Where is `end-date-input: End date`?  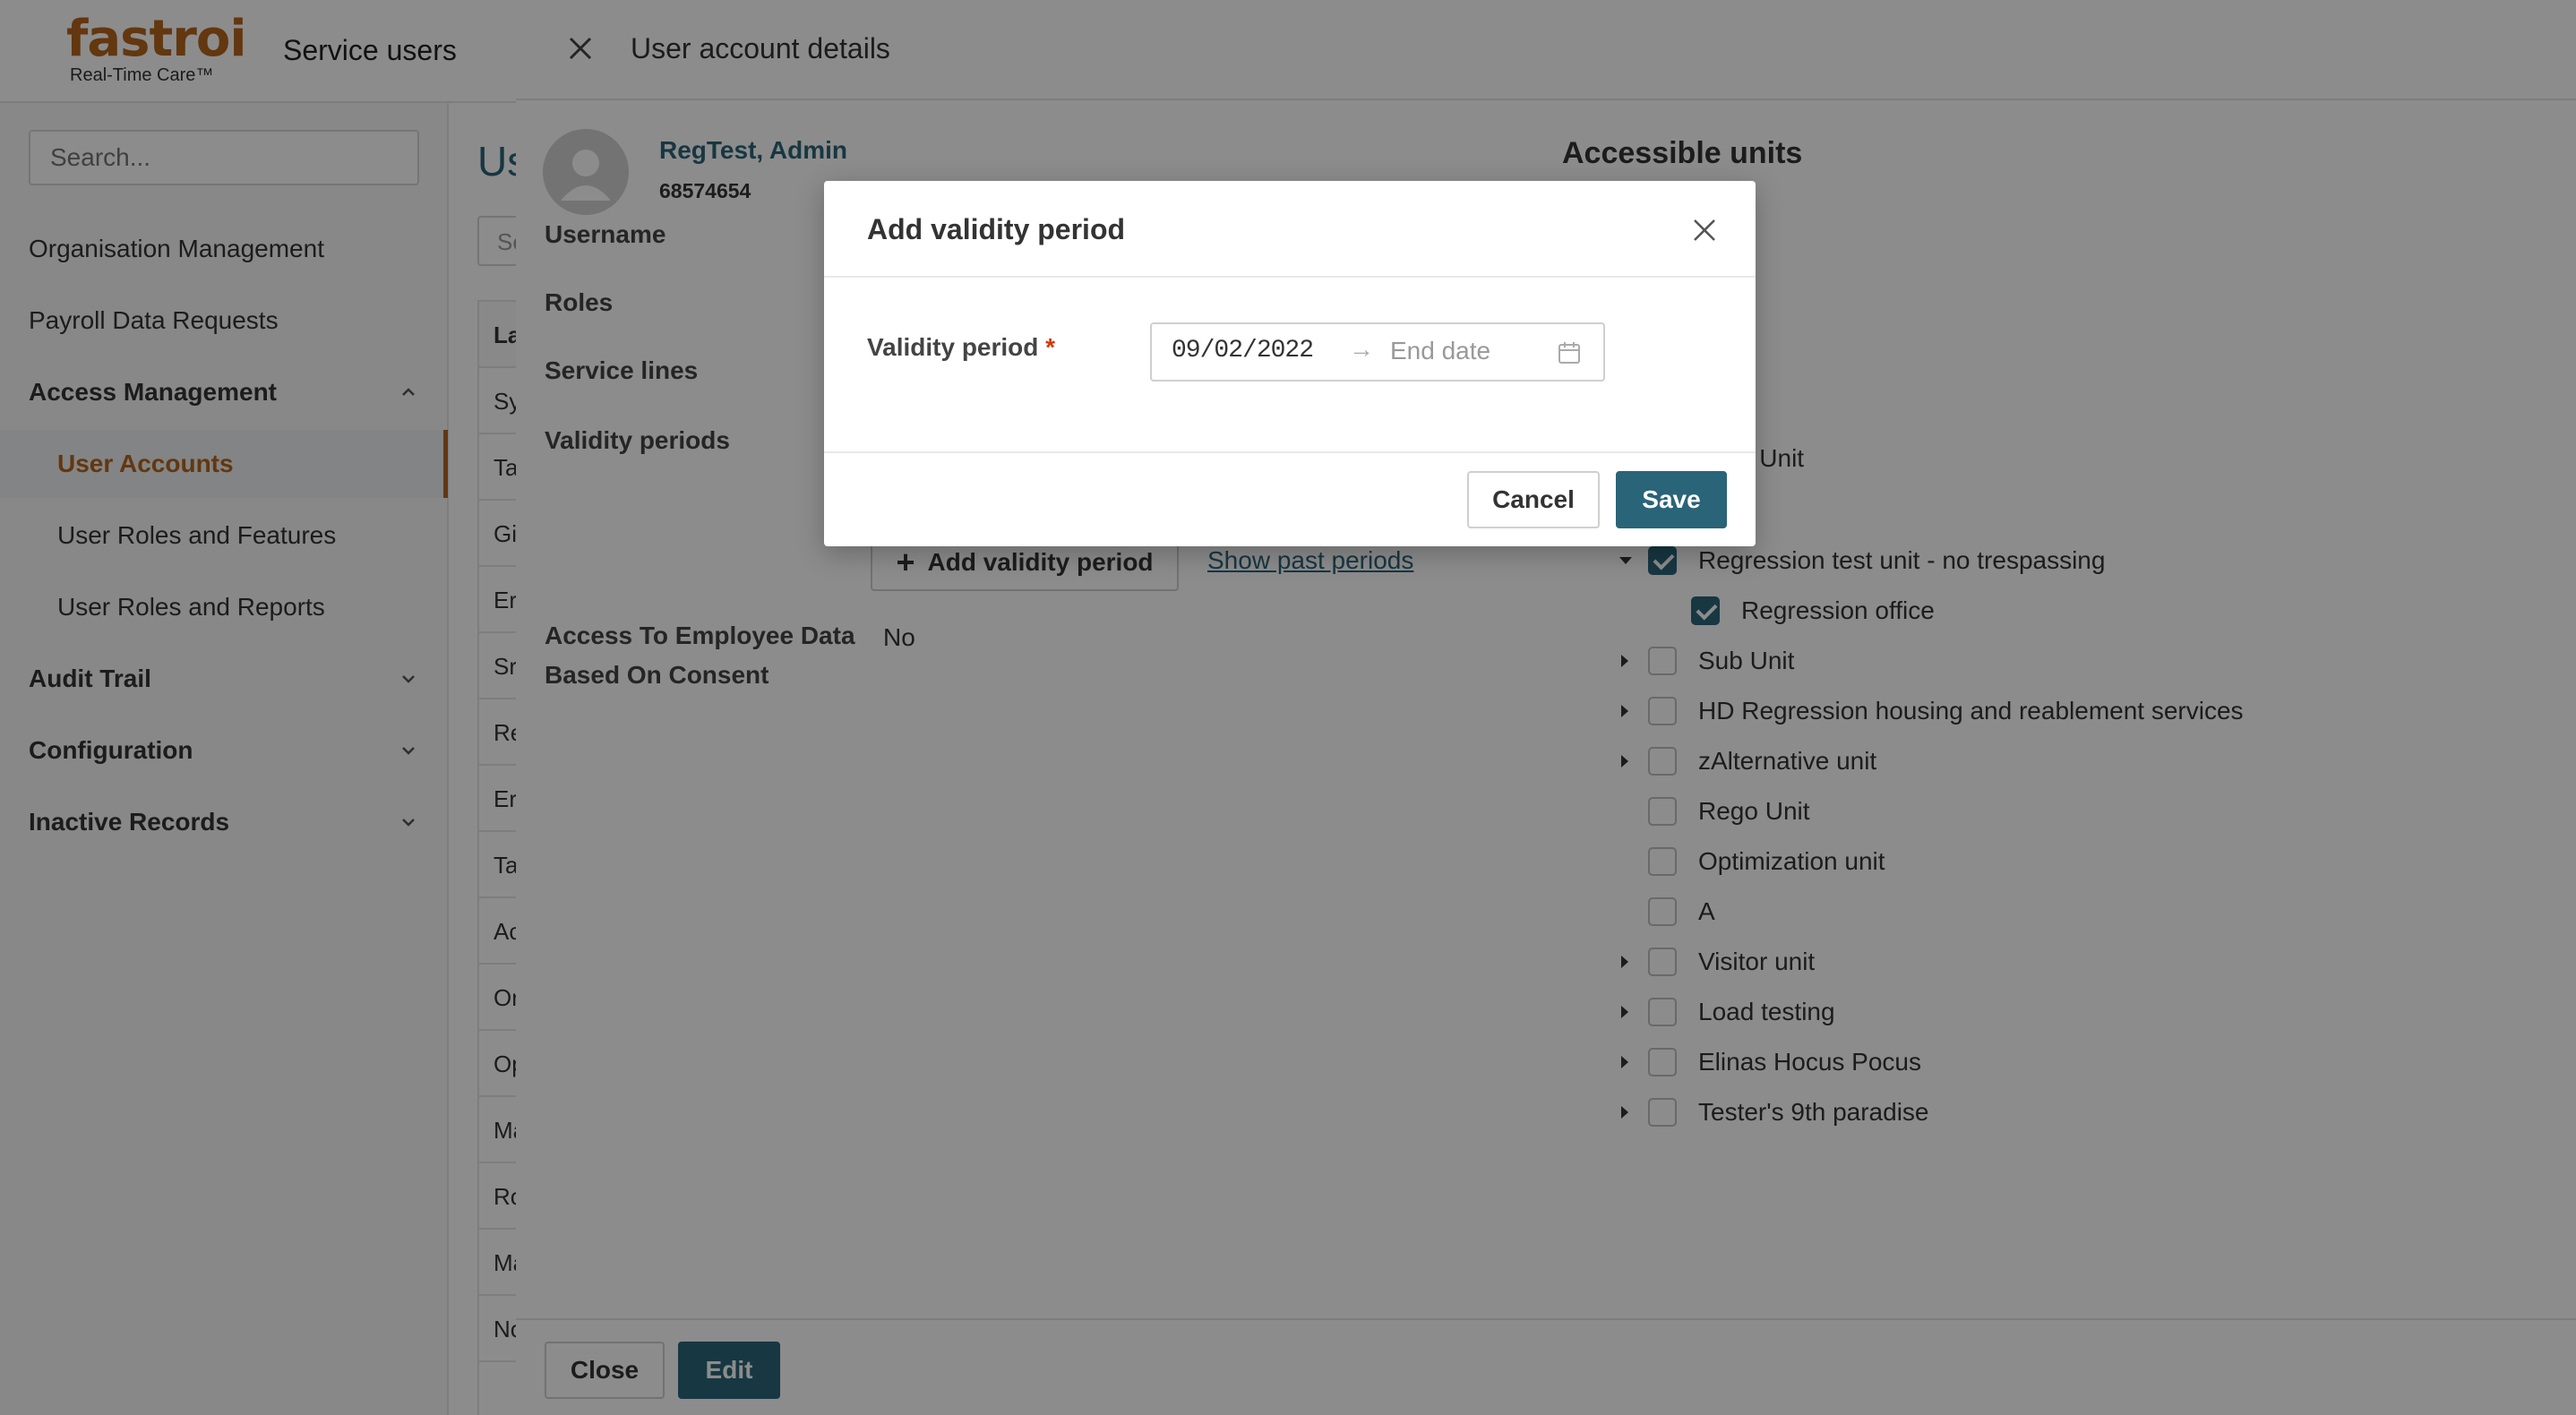 end-date-input: End date is located at coordinates (1440, 351).